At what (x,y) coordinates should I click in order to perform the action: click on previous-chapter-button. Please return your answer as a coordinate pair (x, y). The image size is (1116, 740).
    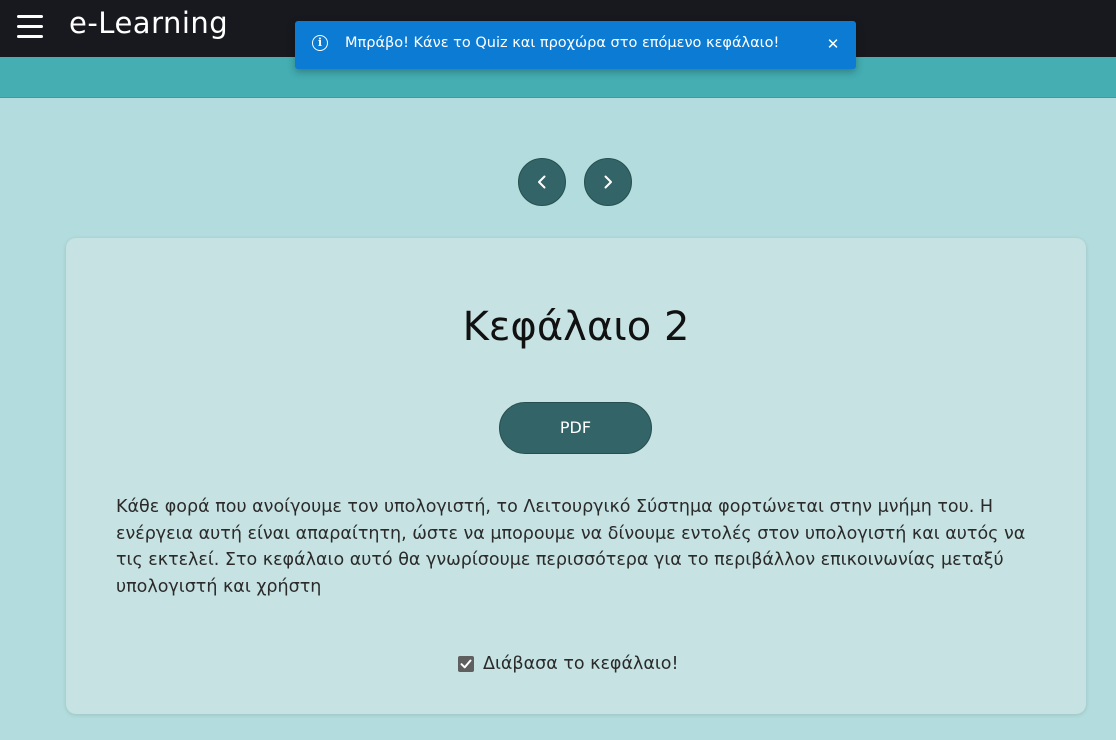
    Looking at the image, I should click on (542, 182).